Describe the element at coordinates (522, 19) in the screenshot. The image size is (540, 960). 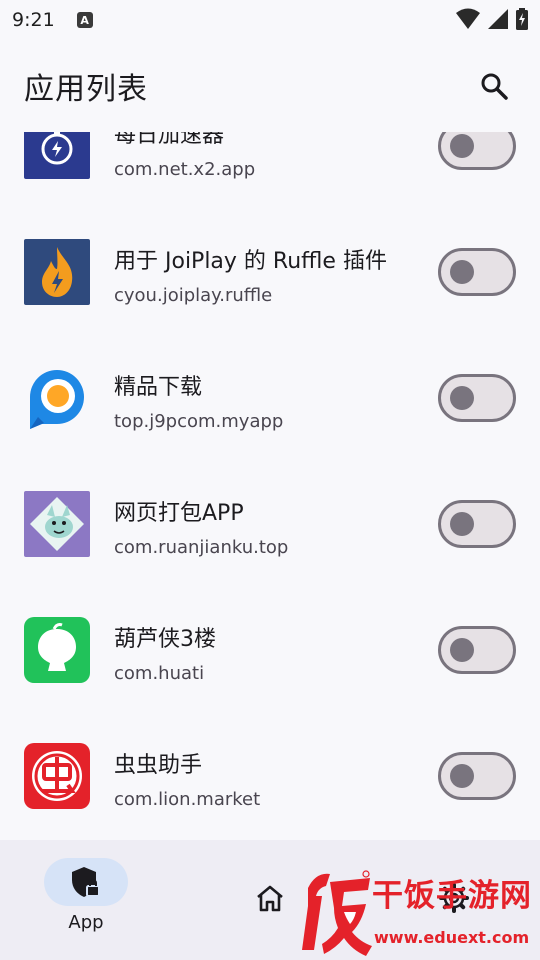
I see `battery-icon` at that location.